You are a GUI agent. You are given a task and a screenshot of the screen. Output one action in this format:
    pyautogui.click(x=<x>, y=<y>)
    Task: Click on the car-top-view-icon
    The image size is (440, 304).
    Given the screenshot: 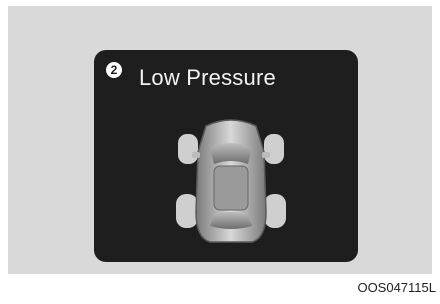 What is the action you would take?
    pyautogui.click(x=231, y=181)
    